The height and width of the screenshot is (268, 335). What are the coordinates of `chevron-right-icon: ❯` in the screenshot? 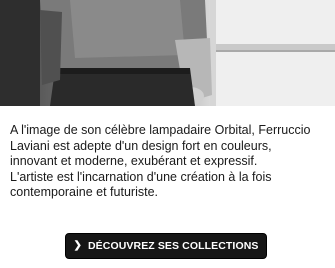 It's located at (77, 245).